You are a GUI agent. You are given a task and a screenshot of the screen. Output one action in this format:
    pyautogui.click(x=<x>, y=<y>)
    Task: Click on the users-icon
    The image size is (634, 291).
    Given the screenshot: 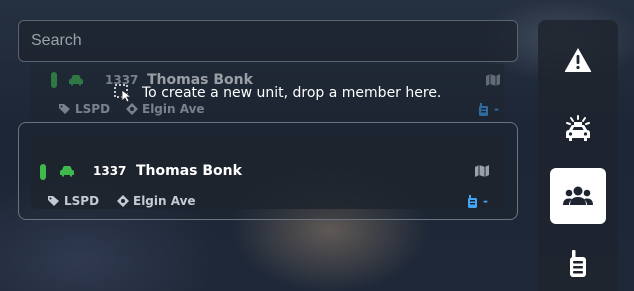 What is the action you would take?
    pyautogui.click(x=578, y=195)
    